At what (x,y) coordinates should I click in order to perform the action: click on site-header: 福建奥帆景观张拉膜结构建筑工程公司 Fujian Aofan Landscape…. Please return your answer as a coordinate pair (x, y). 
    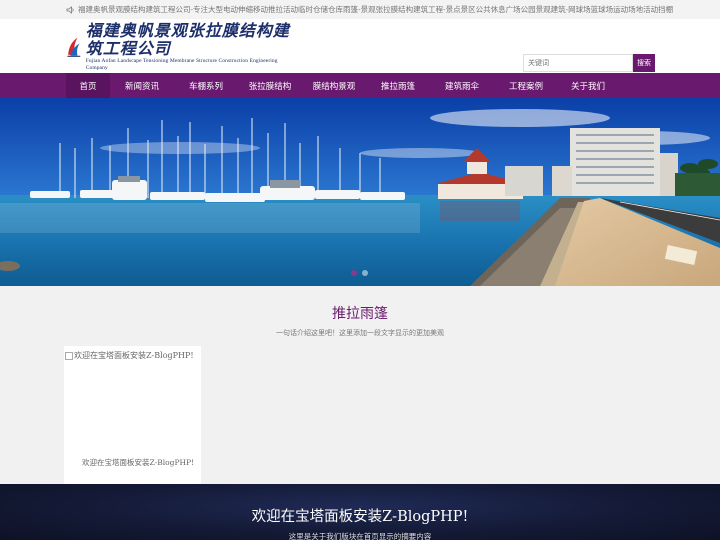
    Looking at the image, I should click on (360, 46).